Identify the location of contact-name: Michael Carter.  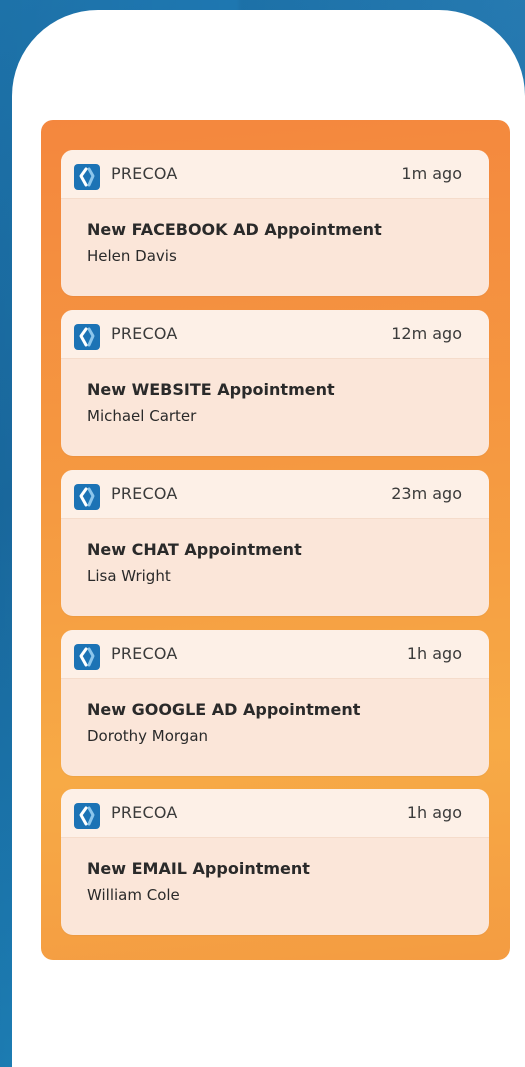
(142, 416).